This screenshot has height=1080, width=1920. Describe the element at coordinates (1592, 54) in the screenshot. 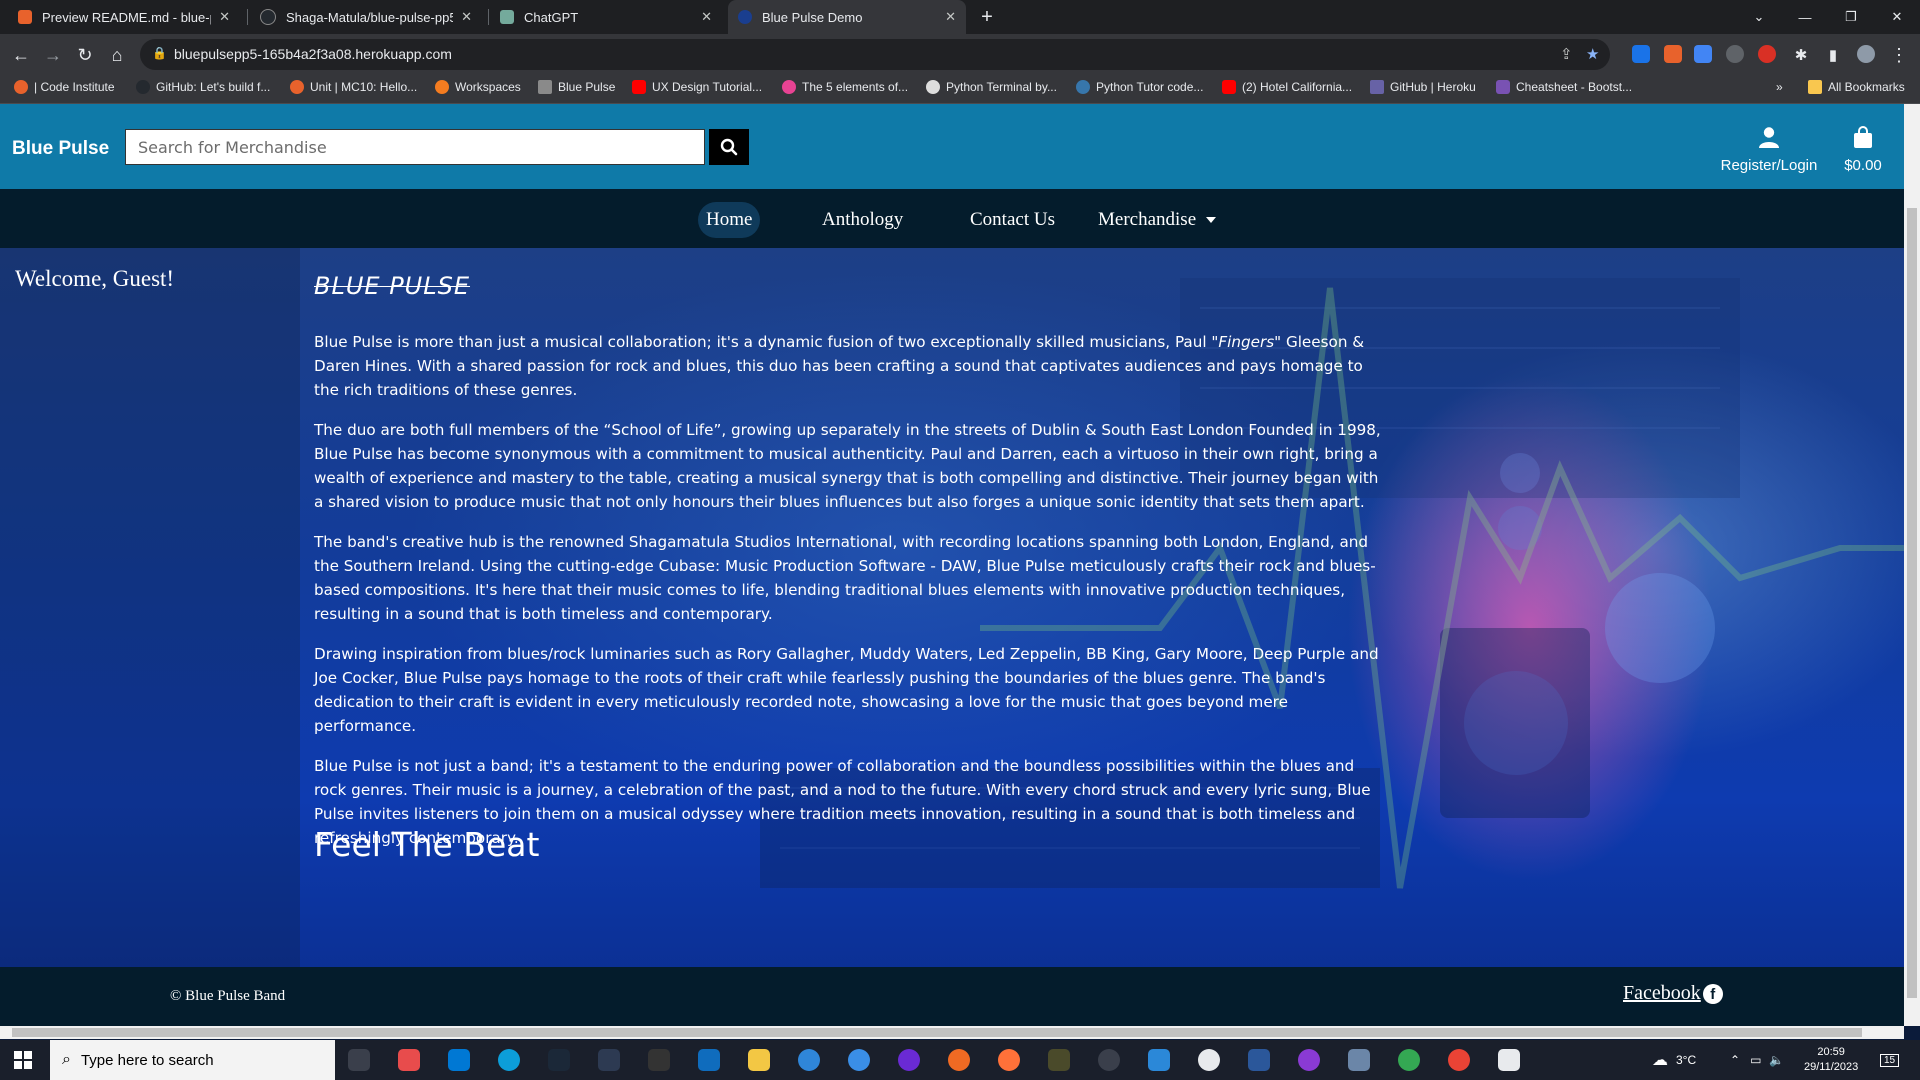

I see `bookmark-star-icon: ★` at that location.